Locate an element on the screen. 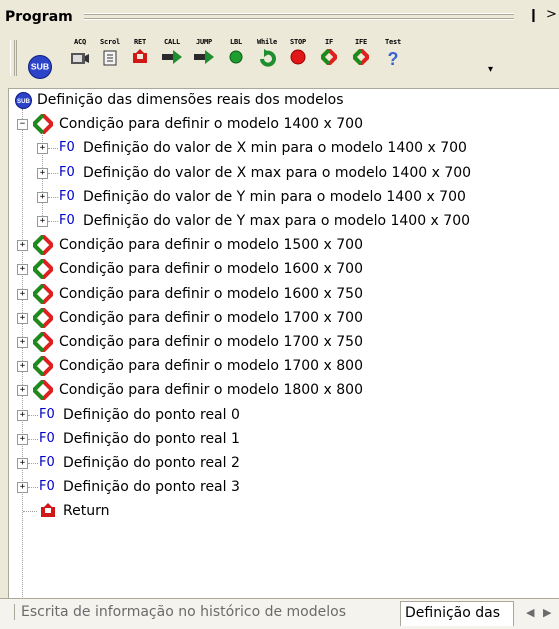 The height and width of the screenshot is (629, 559). node-label: Definição do ponto real 2 is located at coordinates (151, 463).